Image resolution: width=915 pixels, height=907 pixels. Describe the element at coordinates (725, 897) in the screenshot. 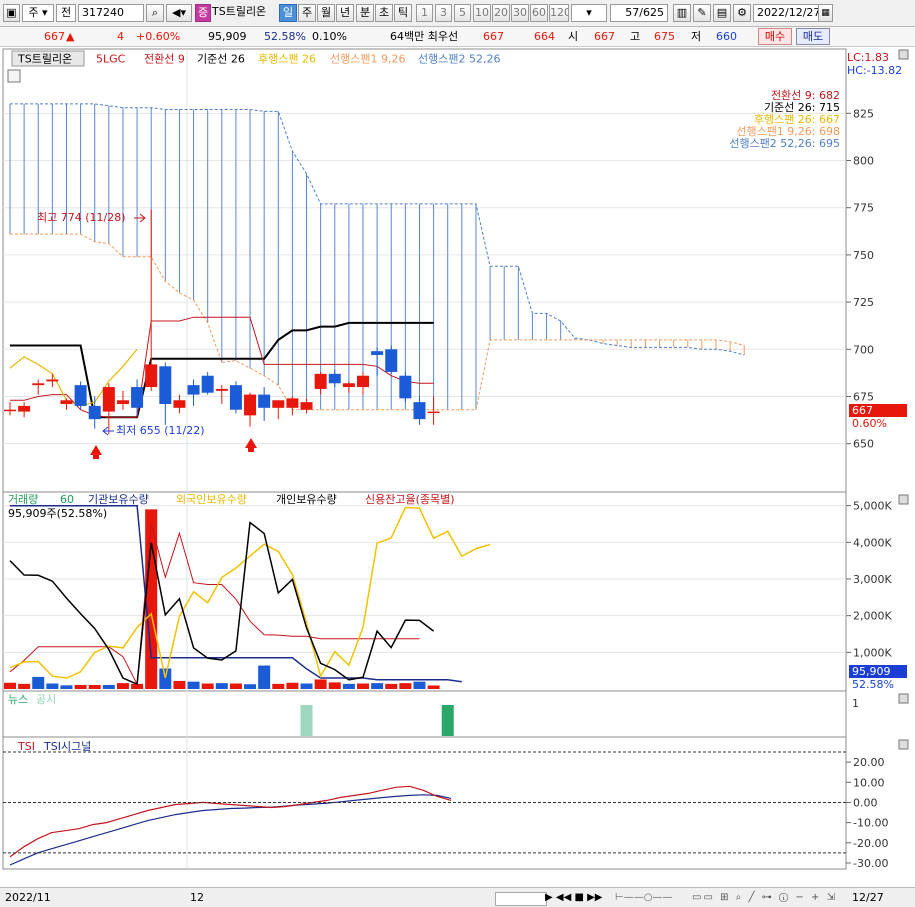

I see `share-icon: ⊞` at that location.